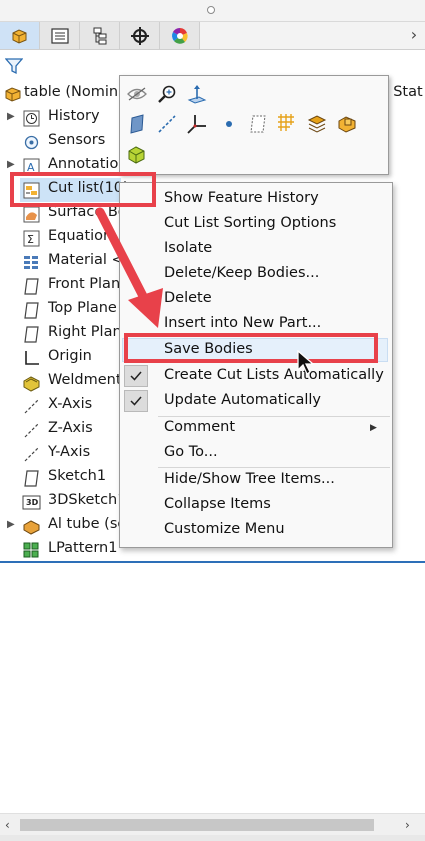  I want to click on tab-feature-manager, so click(20, 35).